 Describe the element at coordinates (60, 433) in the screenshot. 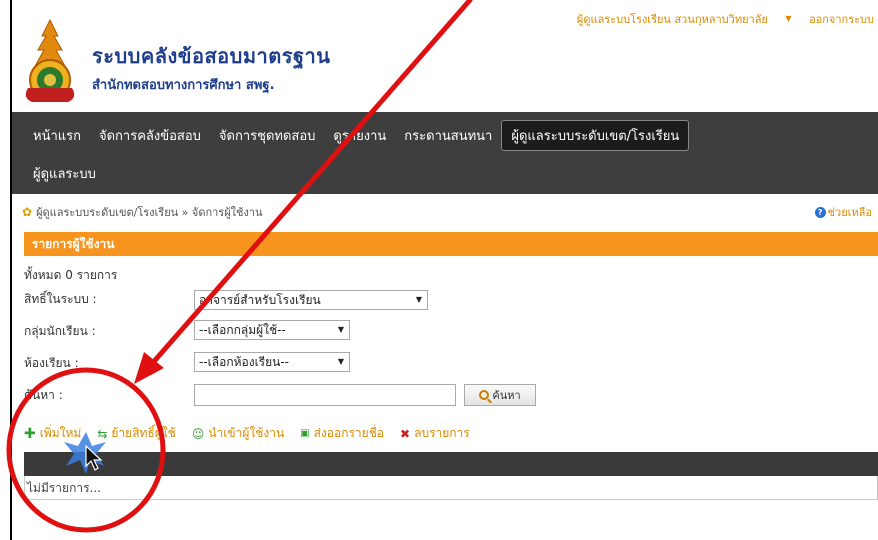

I see `add-new-label: เพิ่มใหม่` at that location.